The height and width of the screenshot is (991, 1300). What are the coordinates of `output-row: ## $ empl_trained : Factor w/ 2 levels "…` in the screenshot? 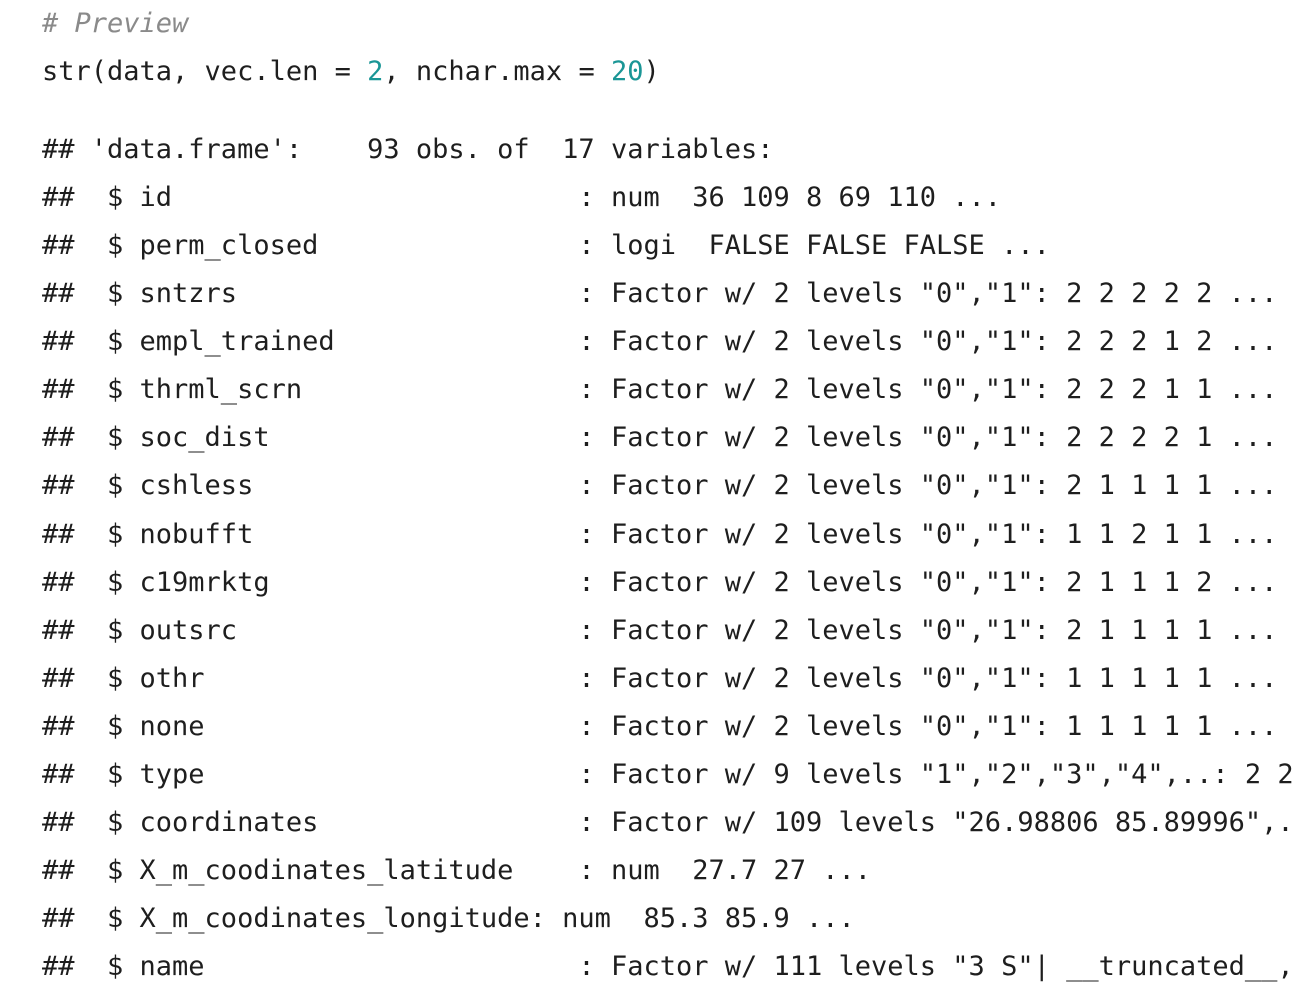 It's located at (660, 341).